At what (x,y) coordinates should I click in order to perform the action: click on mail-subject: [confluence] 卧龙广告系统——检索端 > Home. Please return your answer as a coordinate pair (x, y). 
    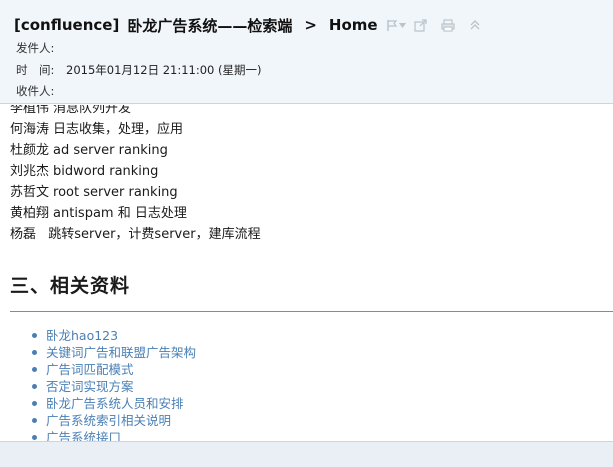
    Looking at the image, I should click on (247, 25).